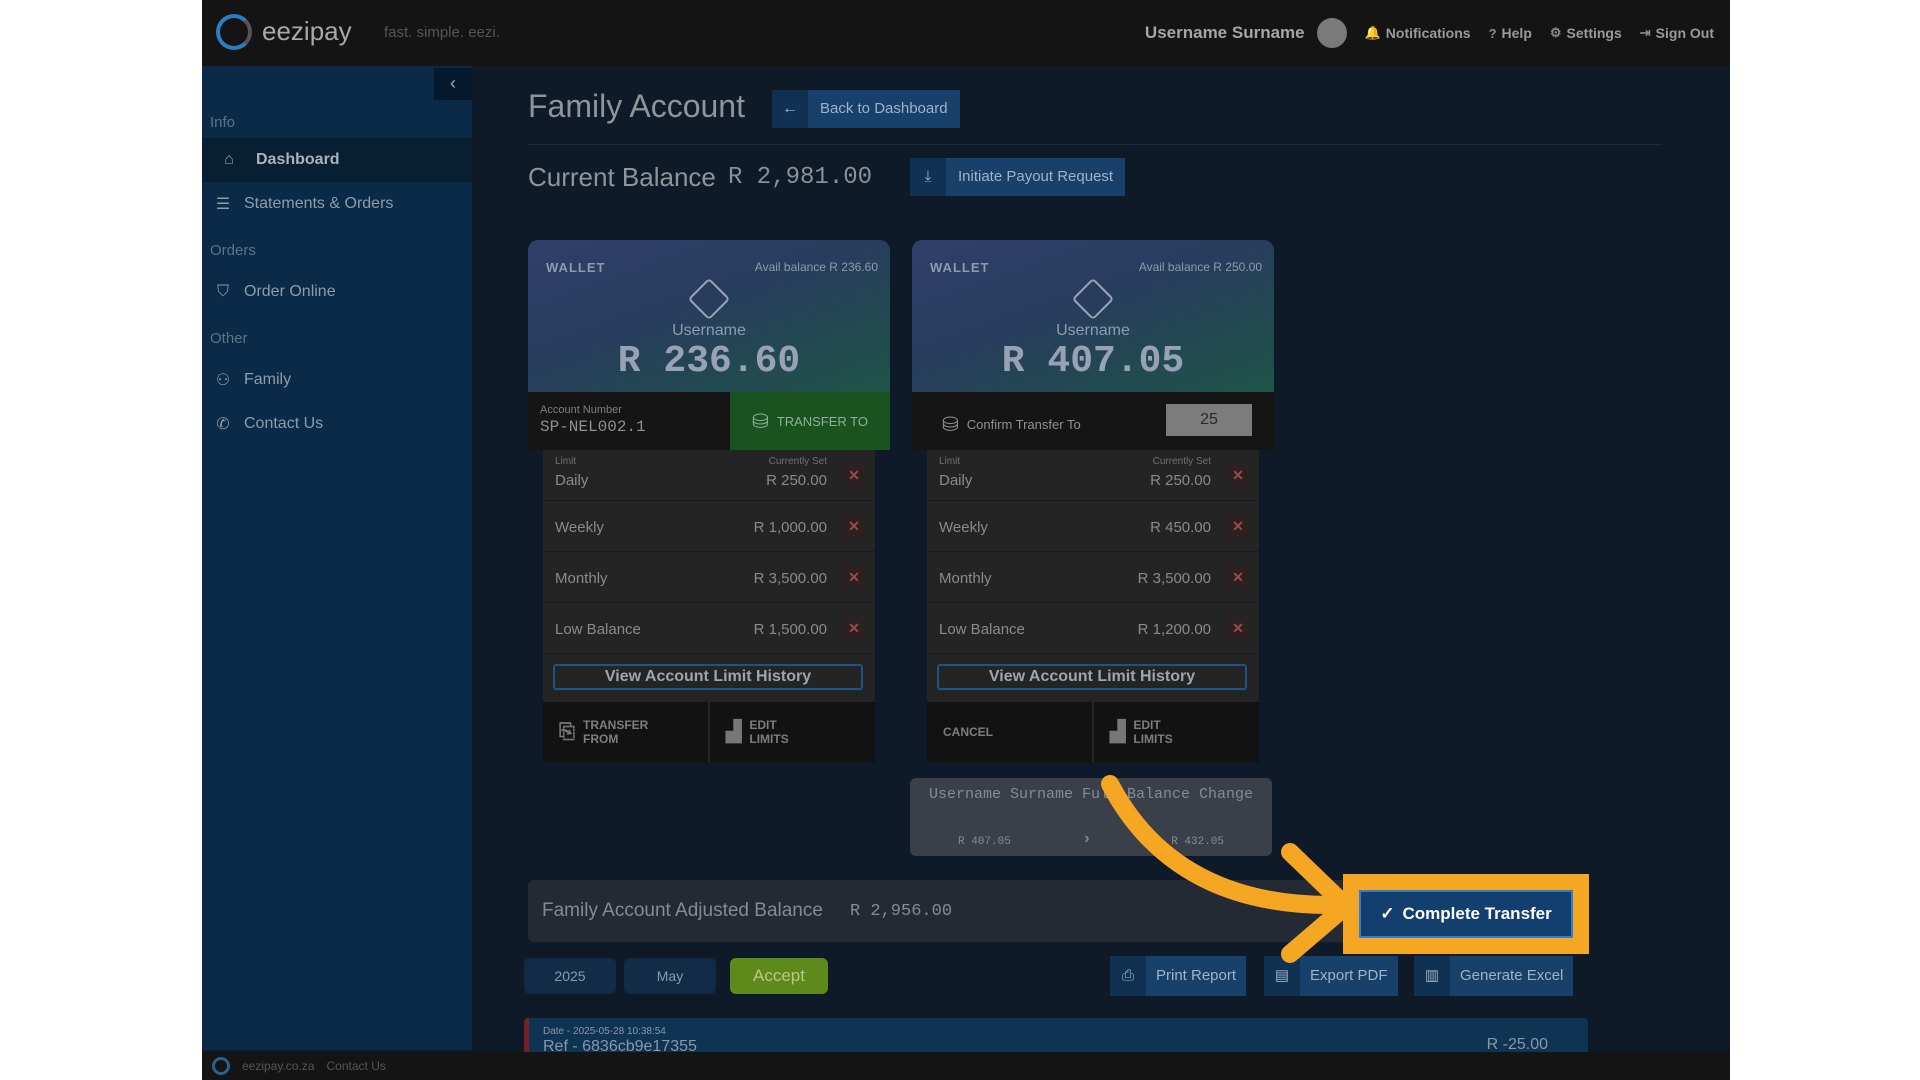  I want to click on notifications-link: 🔔 Notifications, so click(1418, 33).